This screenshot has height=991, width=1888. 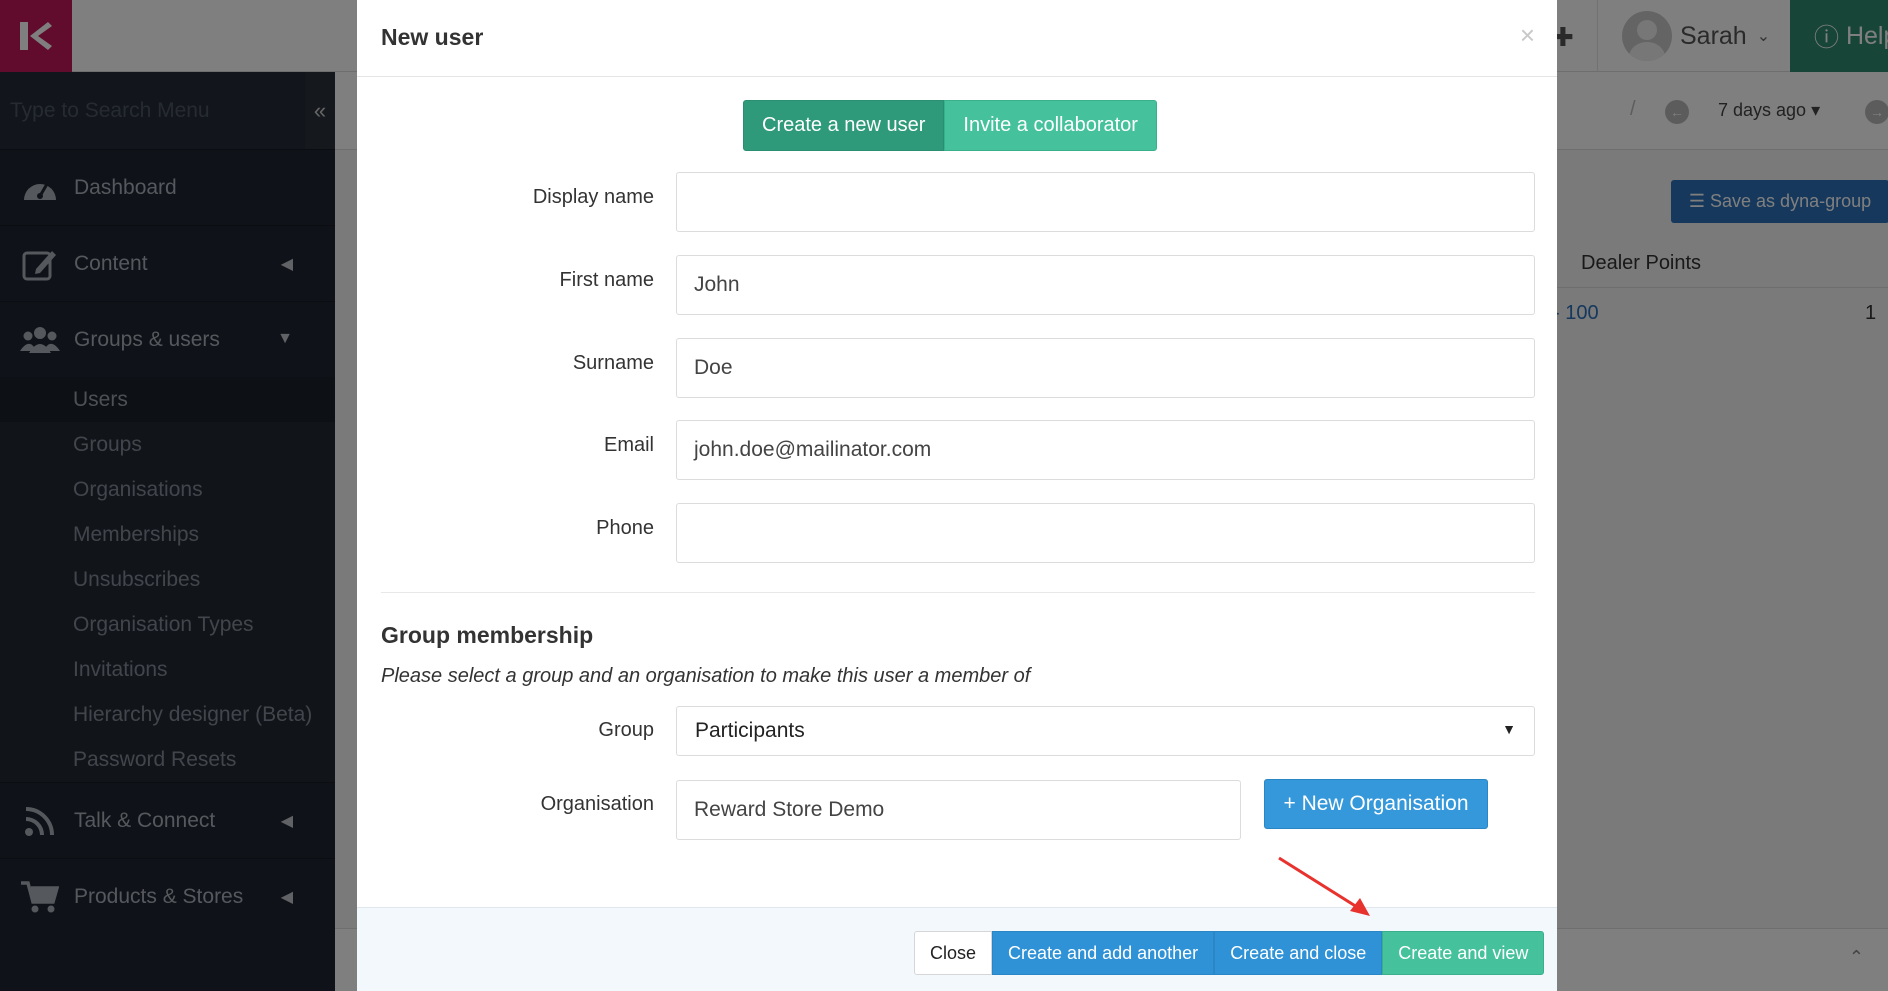 I want to click on phone-row: Phone, so click(x=957, y=533).